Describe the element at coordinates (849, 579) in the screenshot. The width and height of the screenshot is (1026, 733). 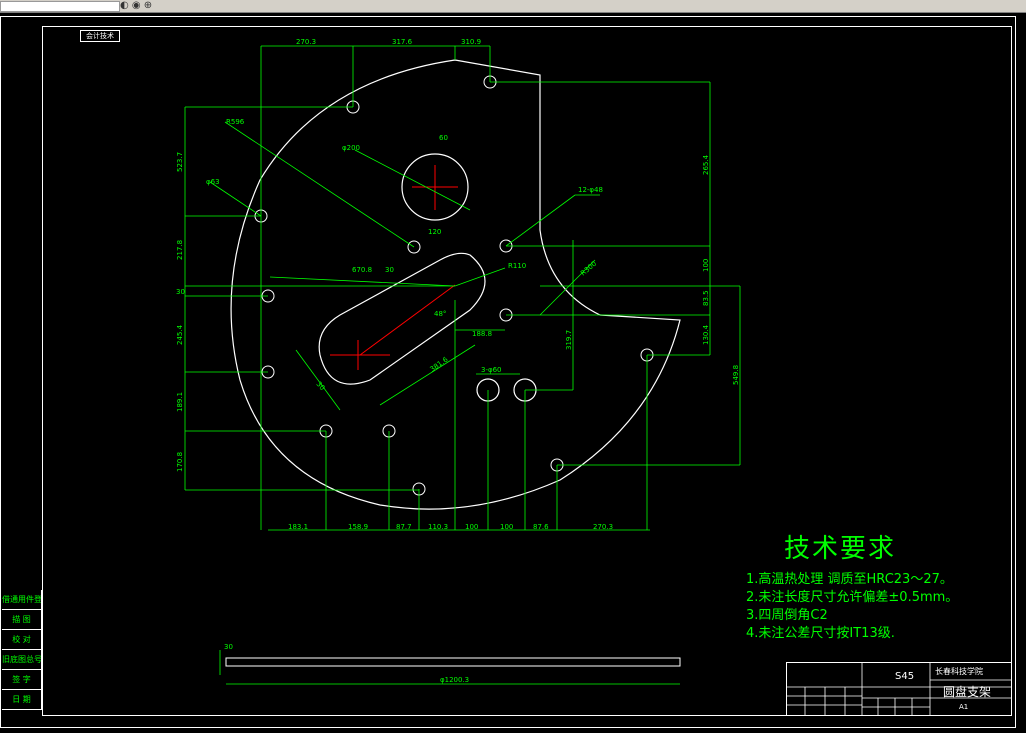
I see `note-line: 1.高温热处理 调质至HRC23～27。` at that location.